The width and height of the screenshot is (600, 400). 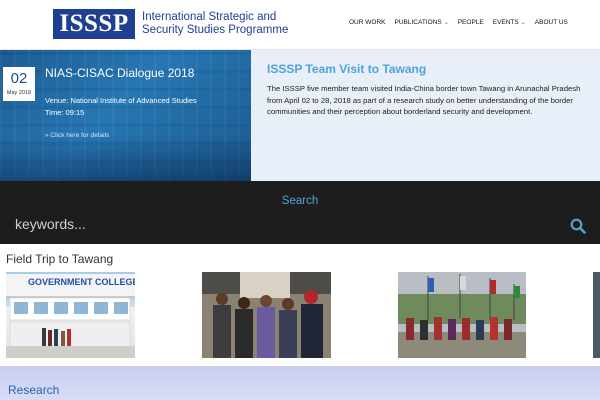 I want to click on nav-events: EVENTS ⌄, so click(x=509, y=22).